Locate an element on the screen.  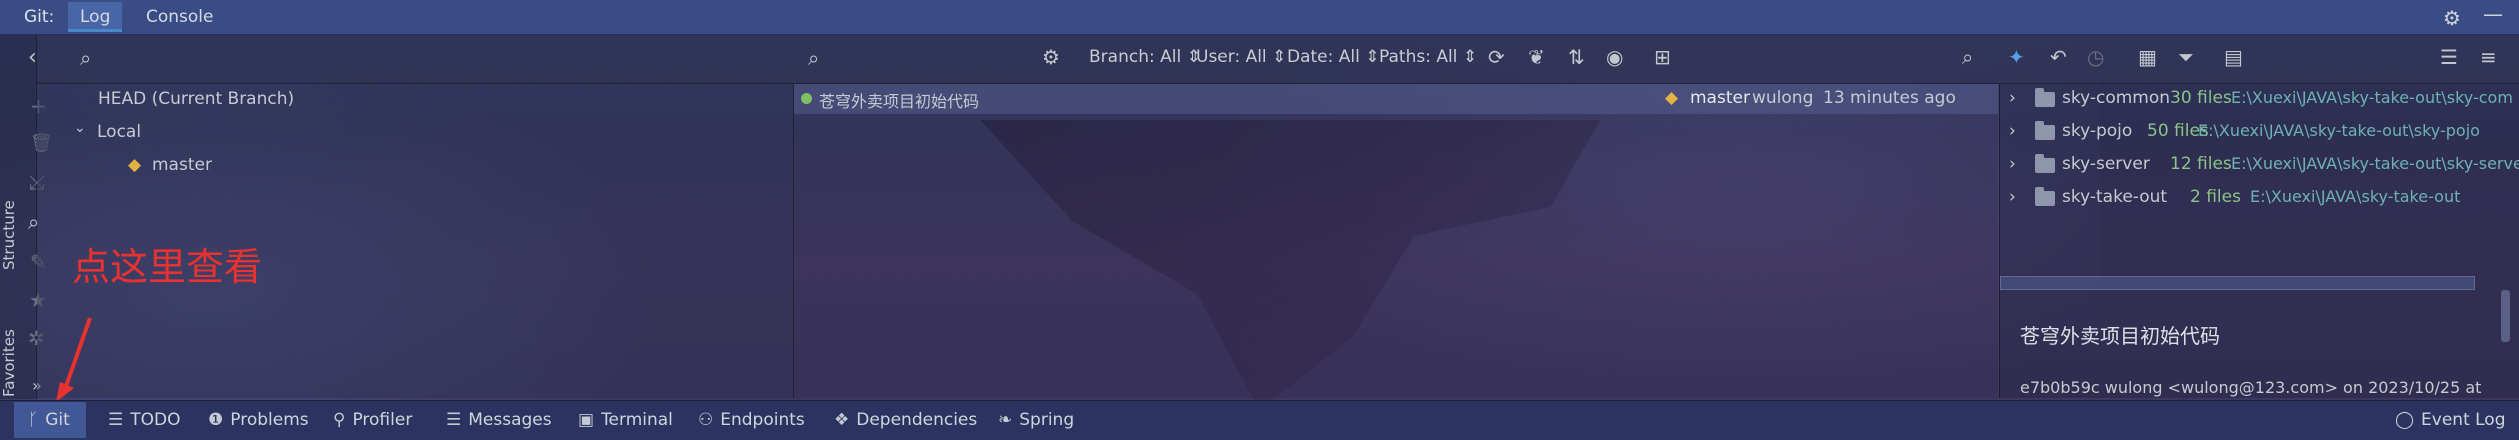
dependencies-tool-button: ❖ Dependencies is located at coordinates (905, 420).